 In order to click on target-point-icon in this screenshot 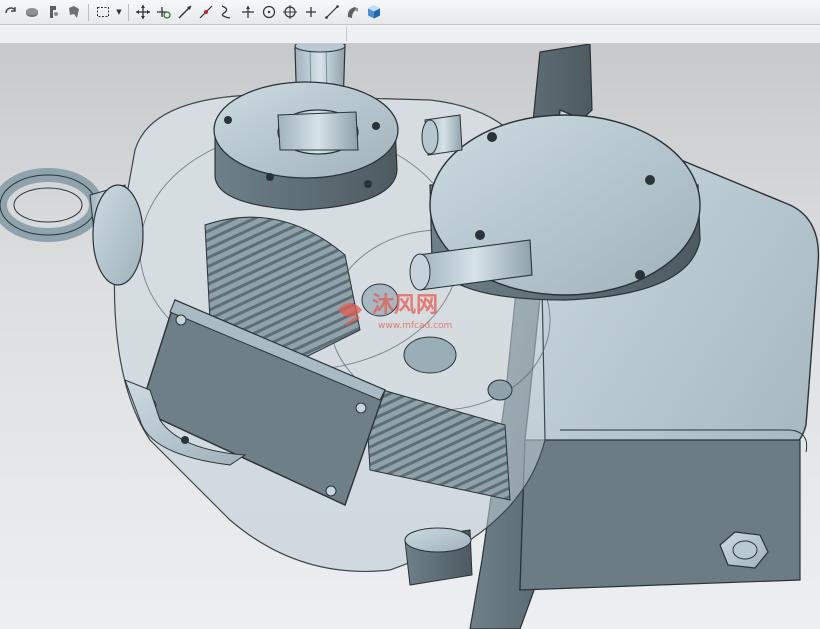, I will do `click(290, 12)`.